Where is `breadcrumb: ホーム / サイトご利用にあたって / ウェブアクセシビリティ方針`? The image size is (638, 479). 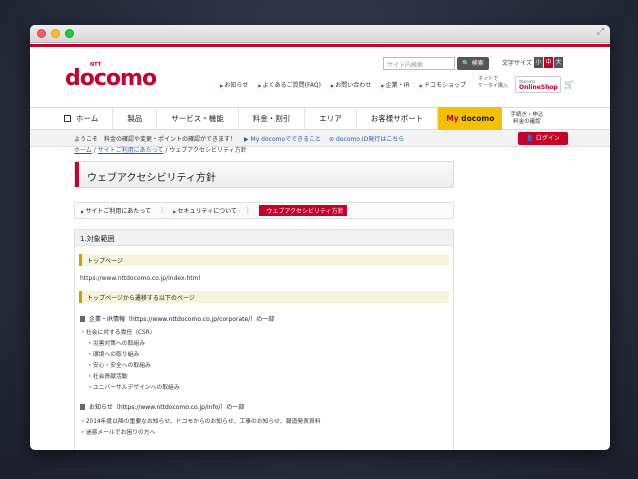 breadcrumb: ホーム / サイトご利用にあたって / ウェブアクセシビリティ方針 is located at coordinates (160, 149).